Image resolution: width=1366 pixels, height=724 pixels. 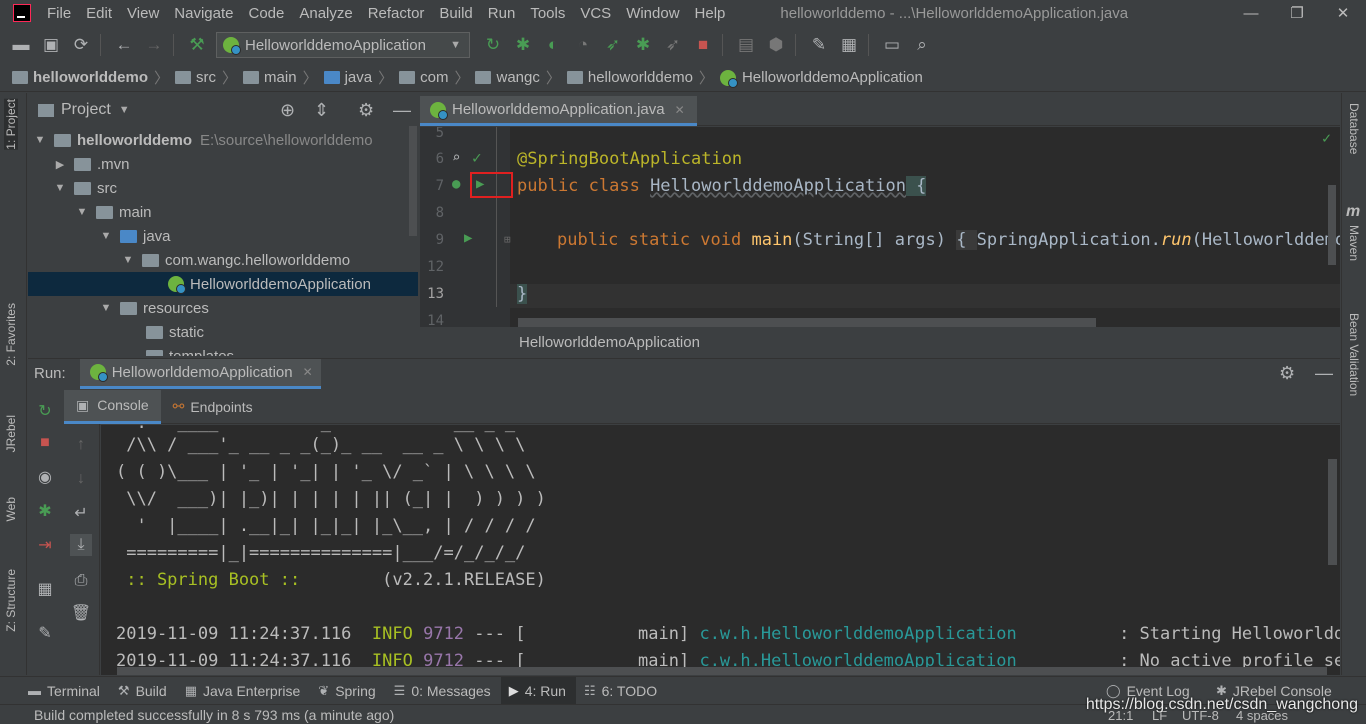 What do you see at coordinates (81, 613) in the screenshot?
I see `trash-icon: 🗑` at bounding box center [81, 613].